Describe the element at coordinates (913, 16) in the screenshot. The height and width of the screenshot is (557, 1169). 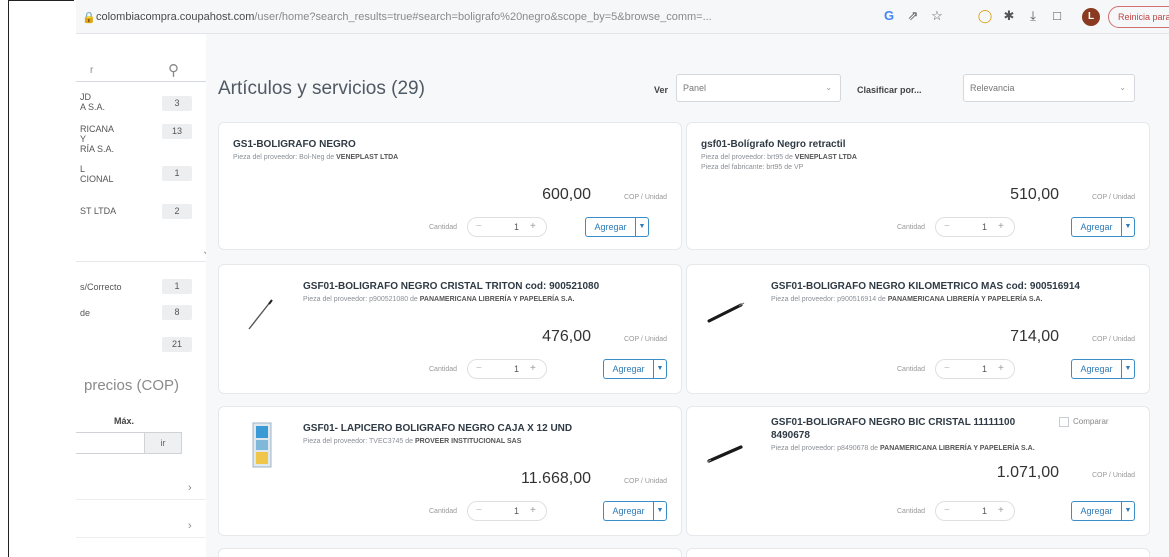
I see `share-icon: ⇗` at that location.